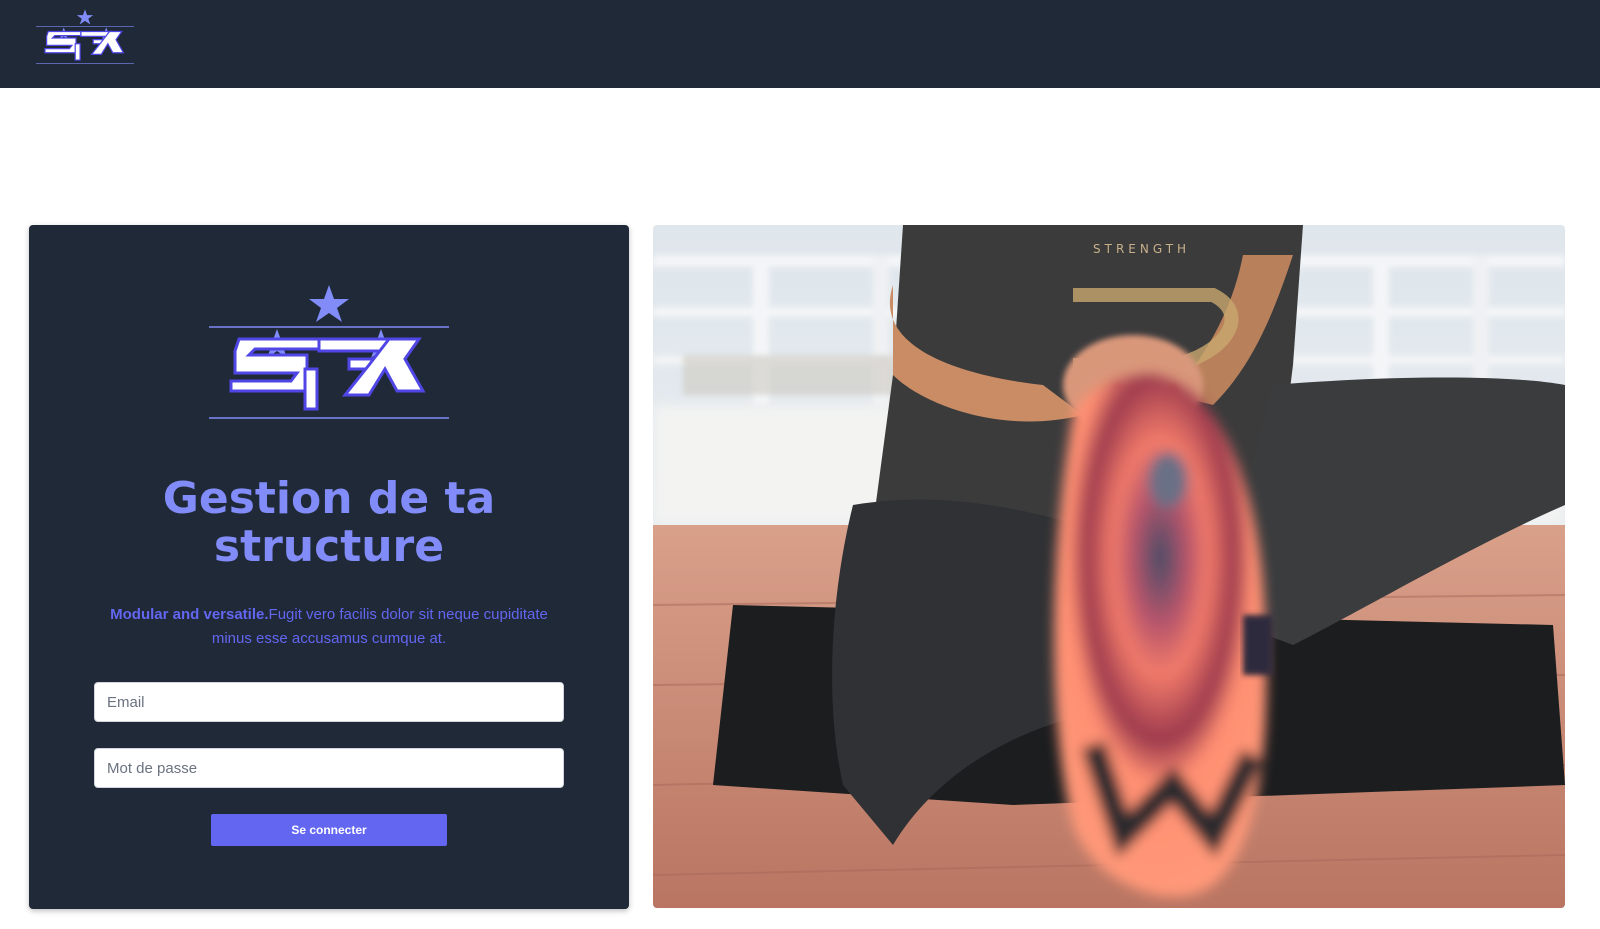 The height and width of the screenshot is (929, 1600). I want to click on description-bold: Modular and versatile., so click(189, 614).